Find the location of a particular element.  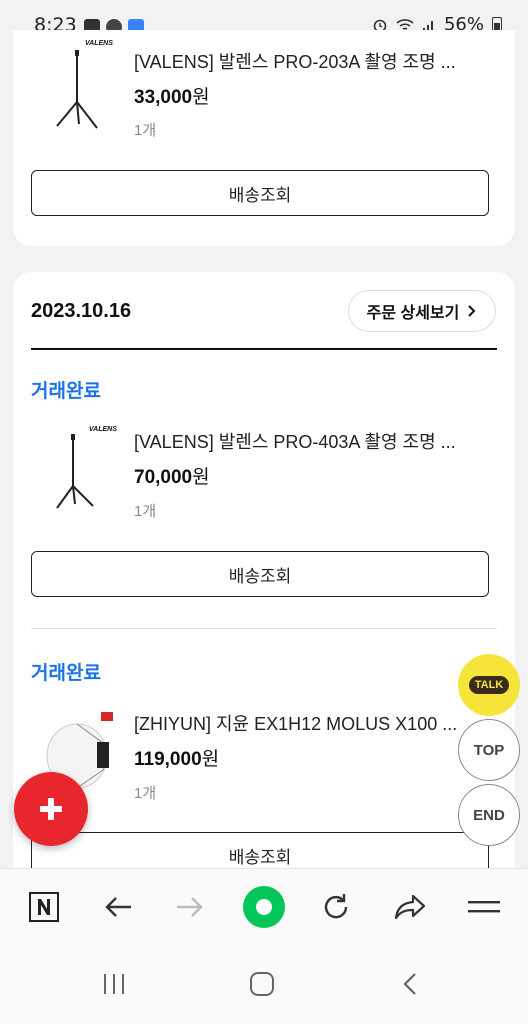

back-icon is located at coordinates (410, 984).